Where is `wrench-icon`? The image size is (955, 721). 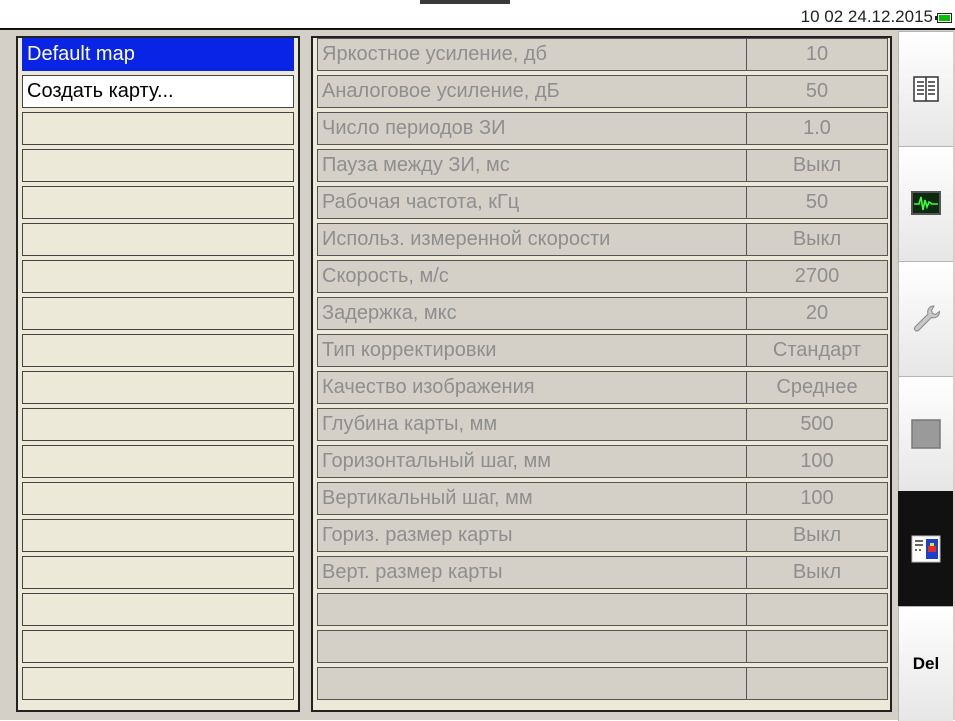 wrench-icon is located at coordinates (927, 318).